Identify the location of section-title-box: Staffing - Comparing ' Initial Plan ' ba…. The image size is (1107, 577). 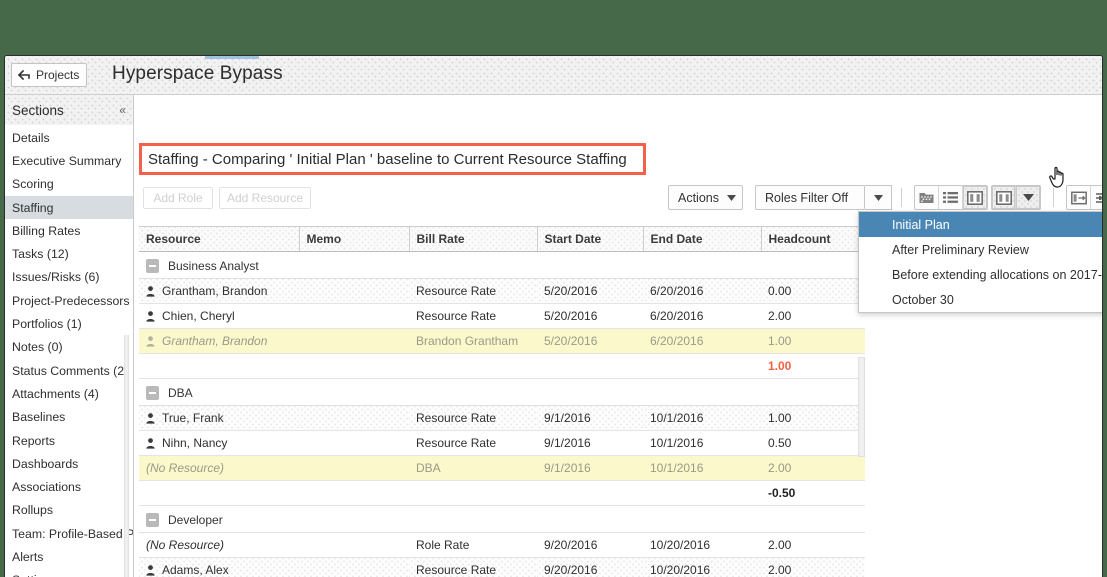
(392, 159).